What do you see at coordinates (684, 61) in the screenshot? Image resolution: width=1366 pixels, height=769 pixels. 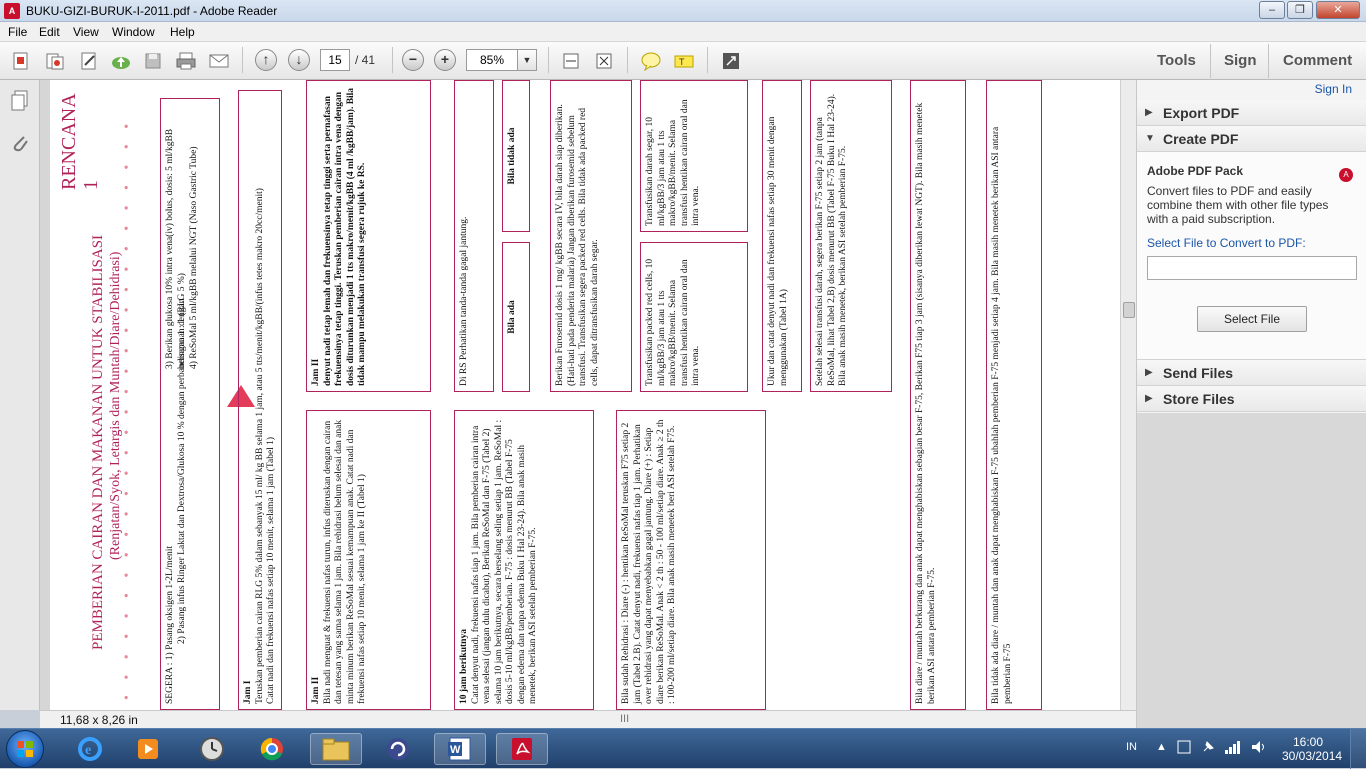 I see `highlight-text-icon: T` at bounding box center [684, 61].